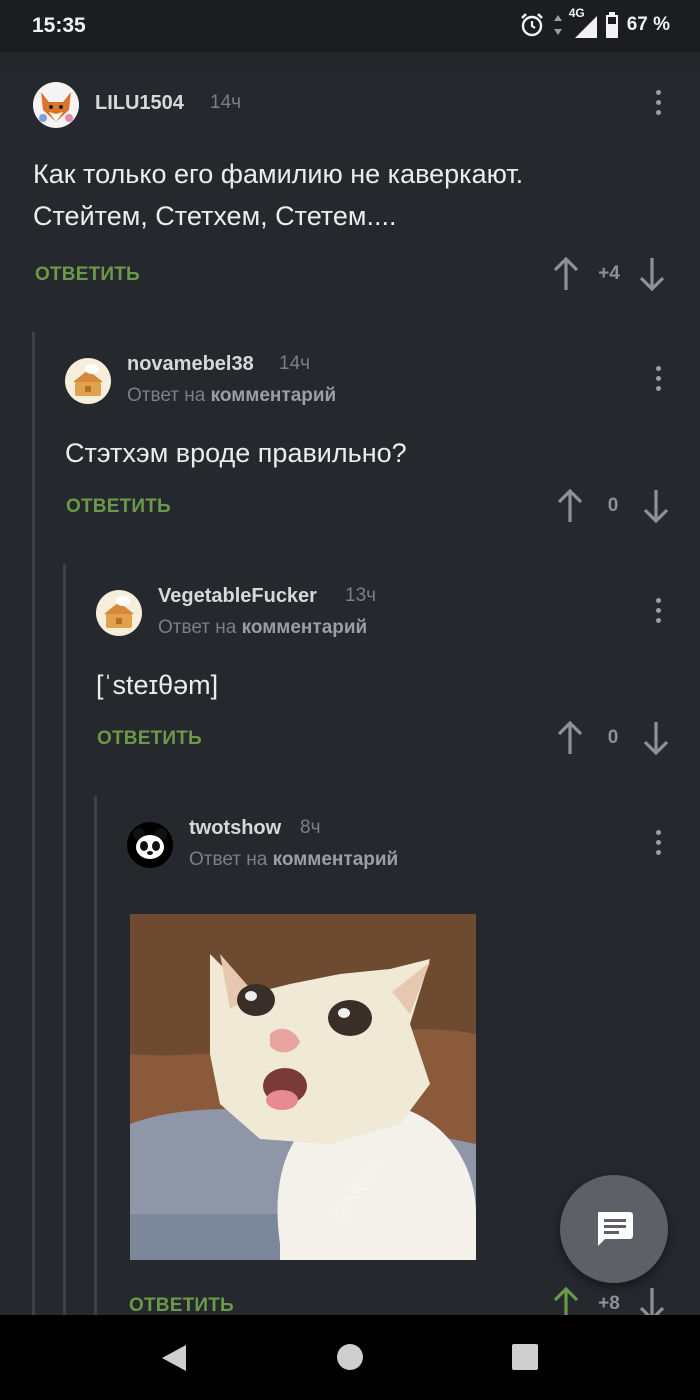 Image resolution: width=700 pixels, height=1400 pixels. I want to click on back-icon, so click(173, 1358).